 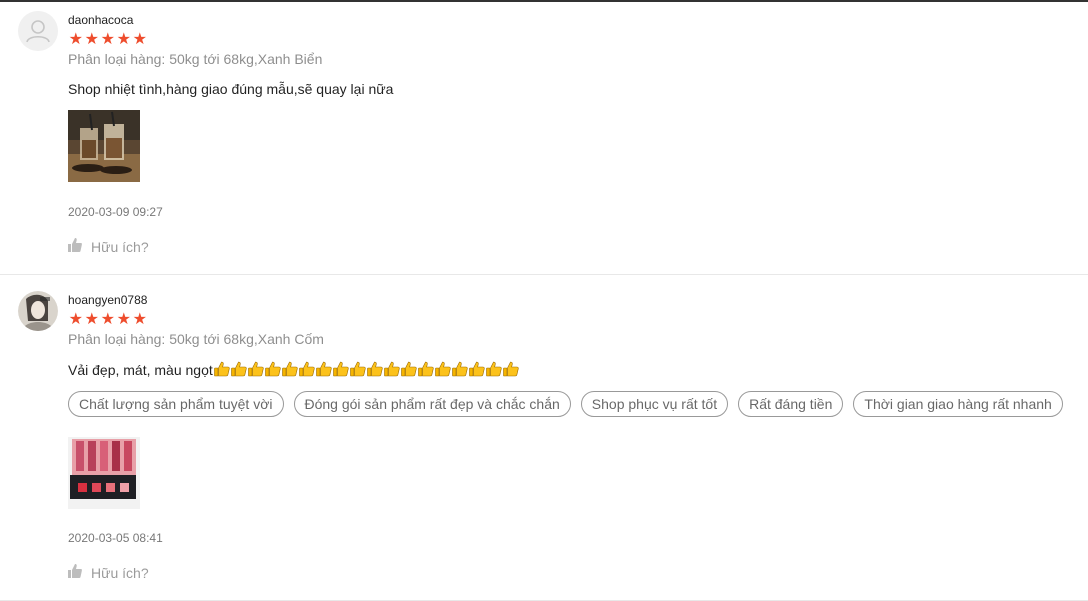 What do you see at coordinates (38, 311) in the screenshot?
I see `user-photo-avatar` at bounding box center [38, 311].